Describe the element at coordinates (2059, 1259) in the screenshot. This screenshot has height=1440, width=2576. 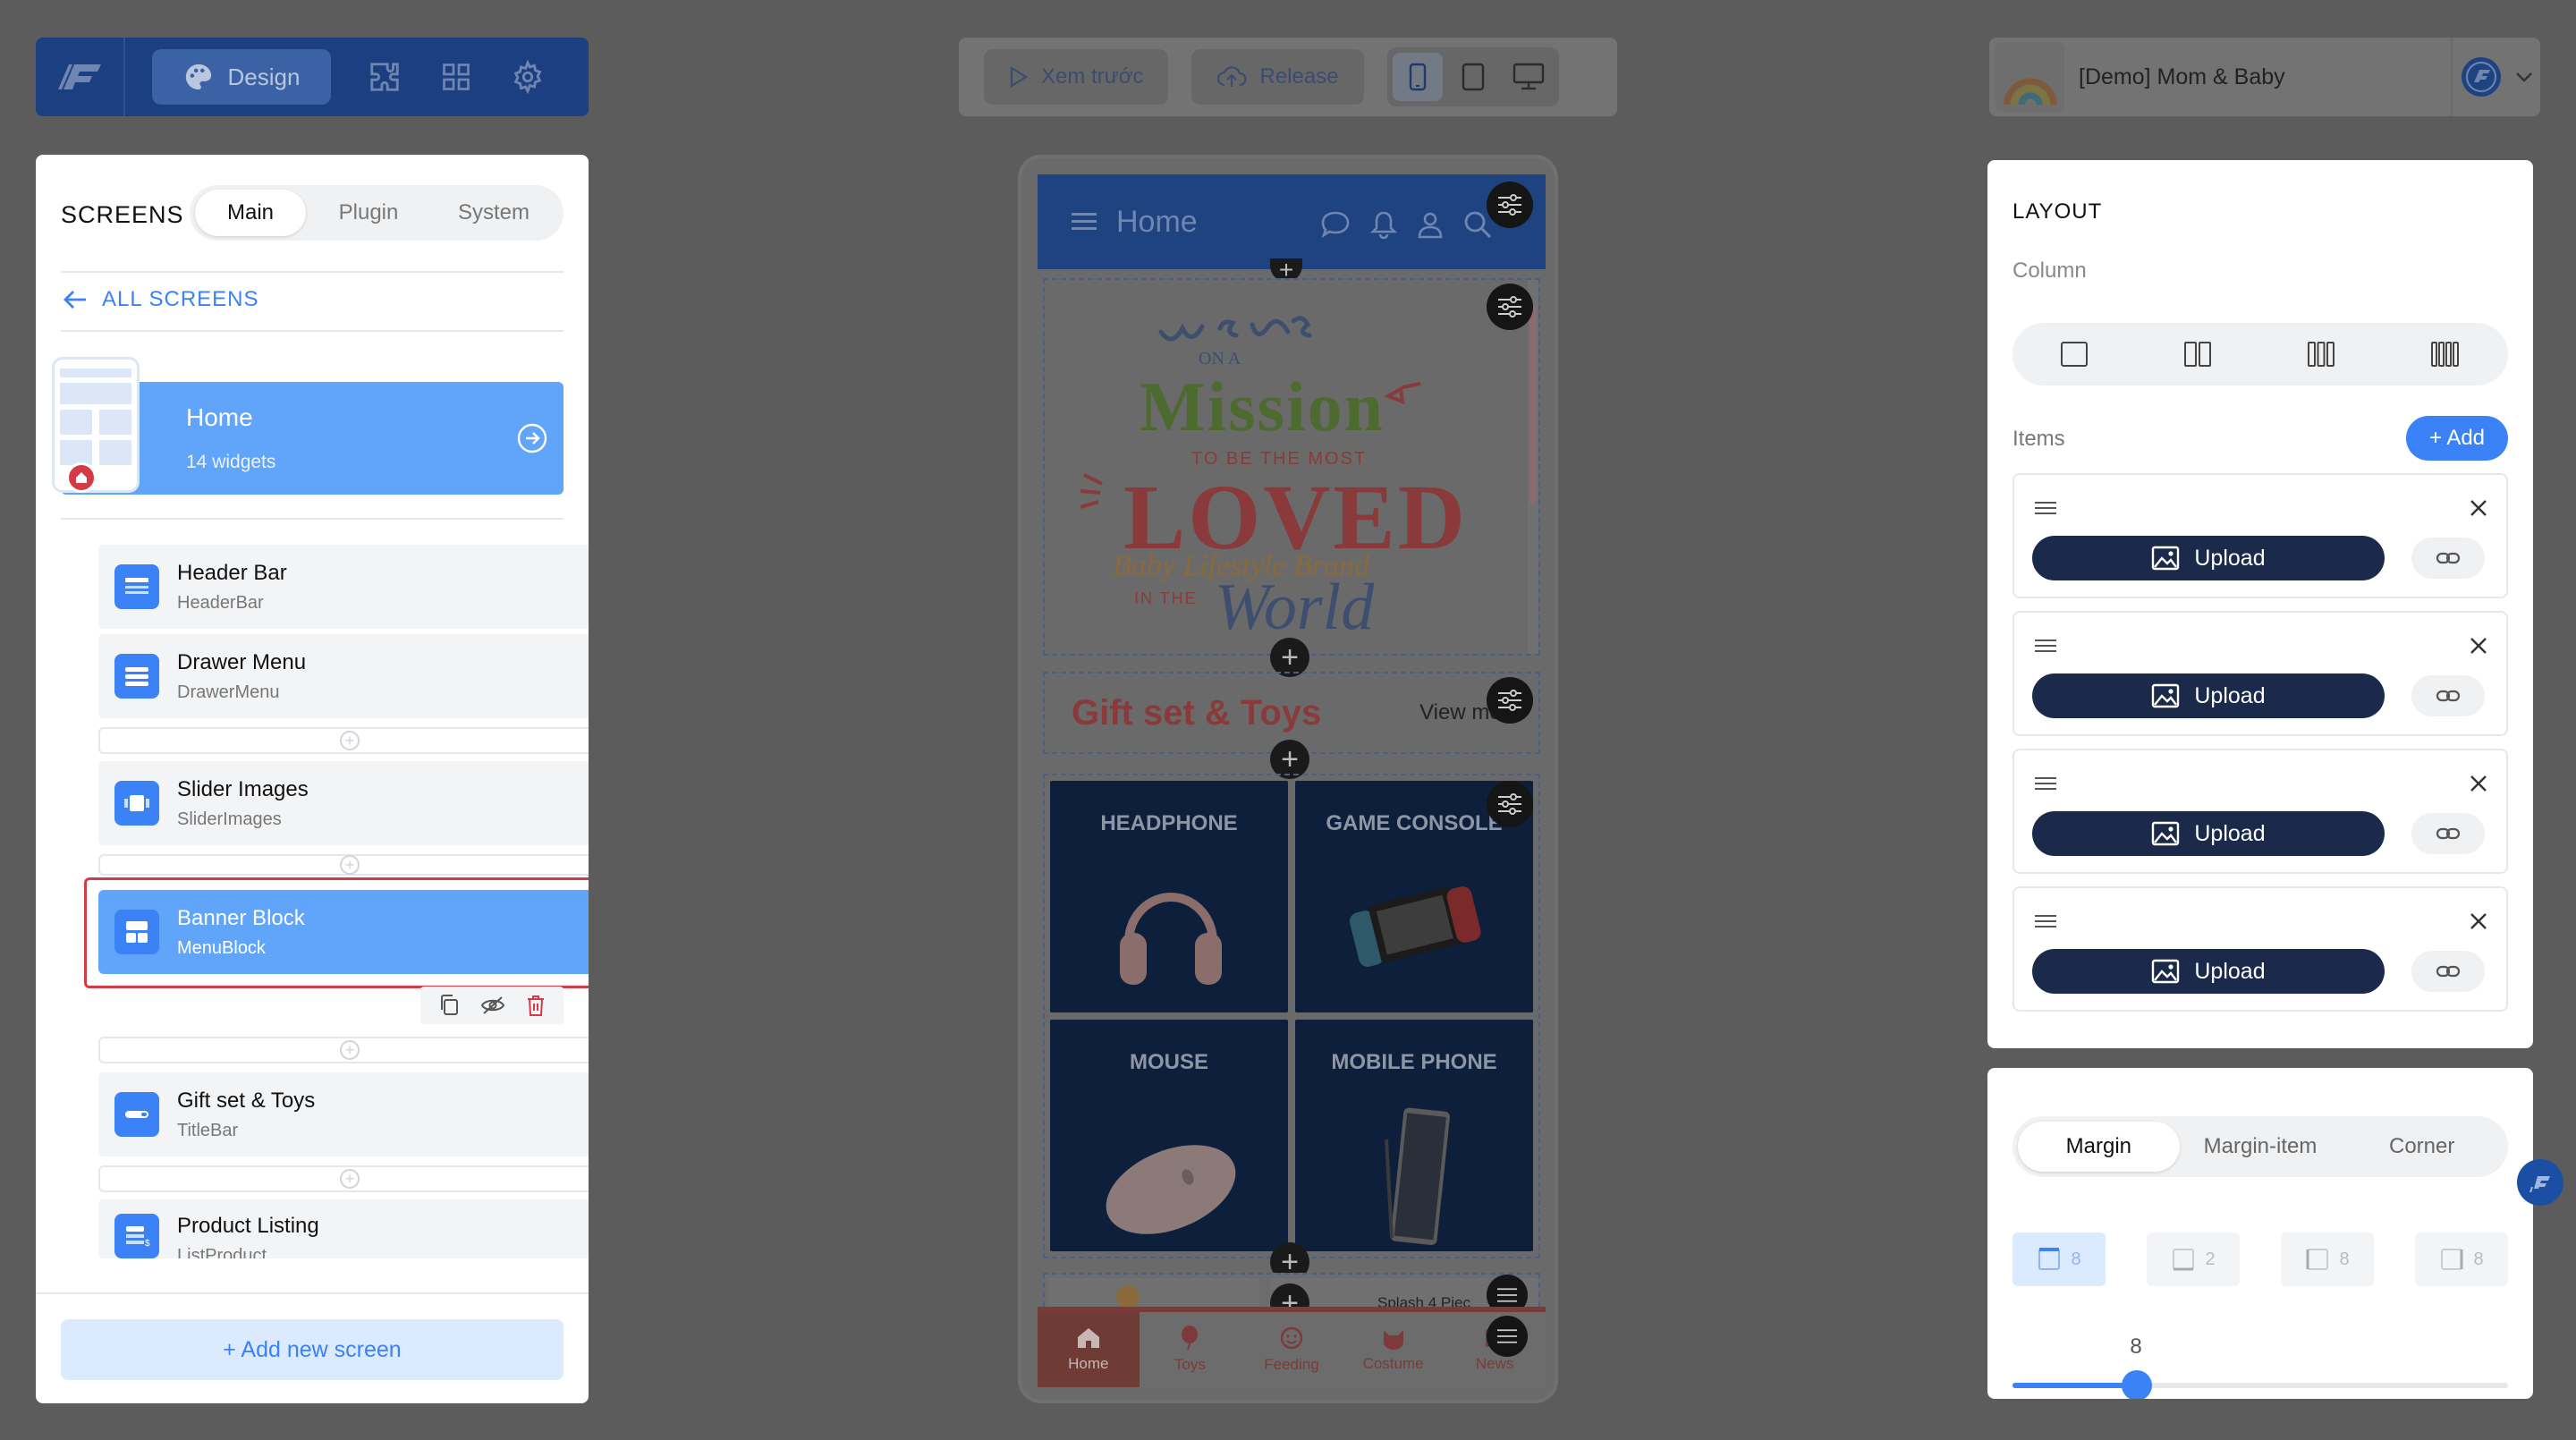
I see `margin-top-option: 8` at that location.